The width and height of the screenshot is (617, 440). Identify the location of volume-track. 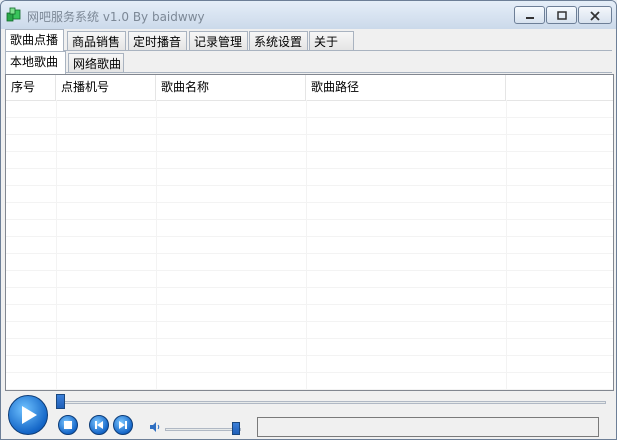
(203, 429).